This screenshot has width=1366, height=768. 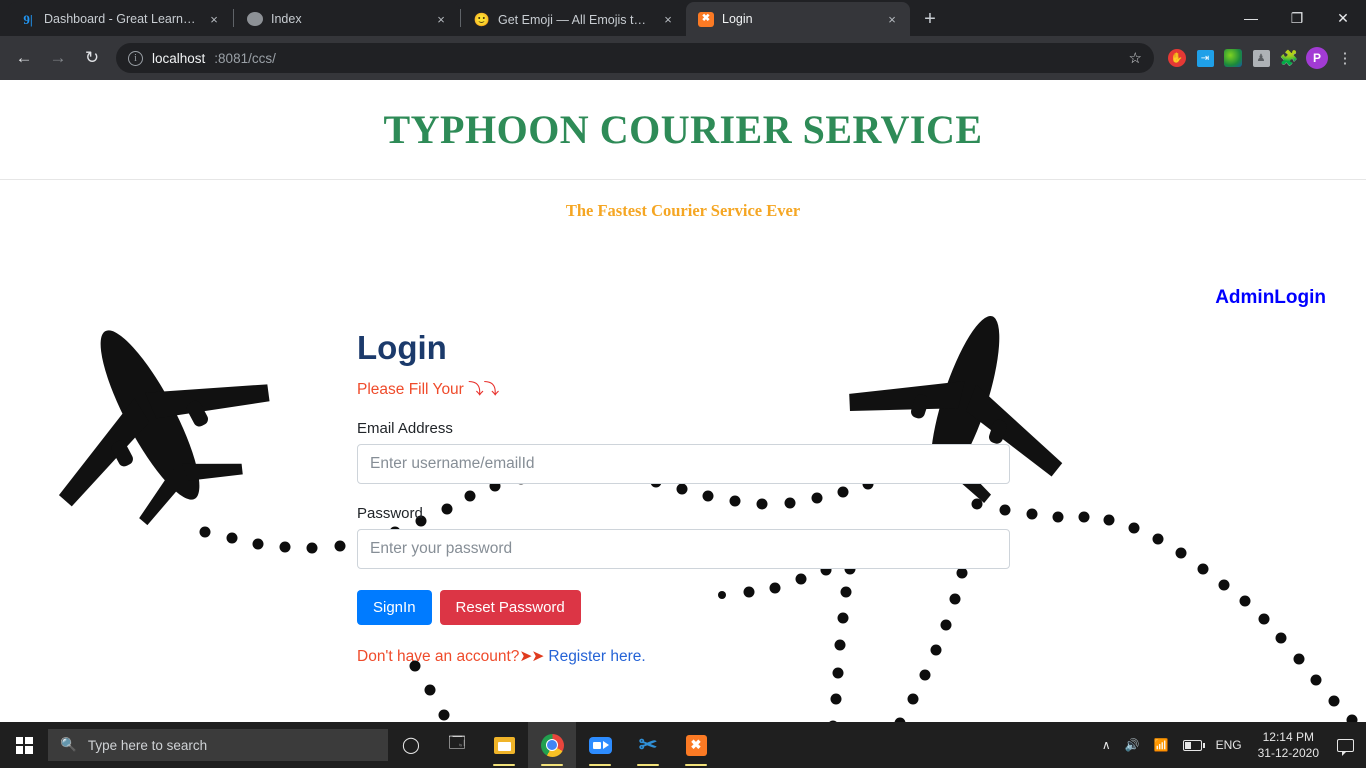 What do you see at coordinates (411, 745) in the screenshot?
I see `cortana-circle-icon: ◯` at bounding box center [411, 745].